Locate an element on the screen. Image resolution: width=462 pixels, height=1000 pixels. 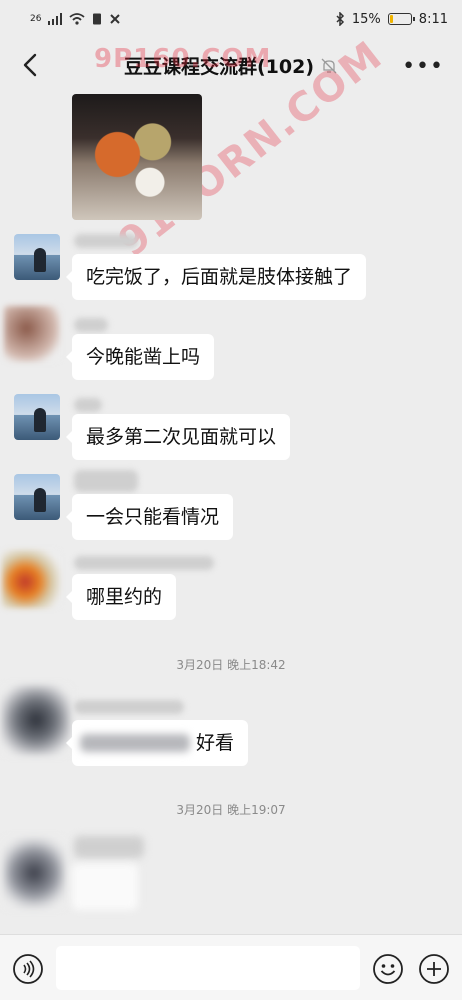
status-right: 15% 8:11 is located at coordinates (391, 19).